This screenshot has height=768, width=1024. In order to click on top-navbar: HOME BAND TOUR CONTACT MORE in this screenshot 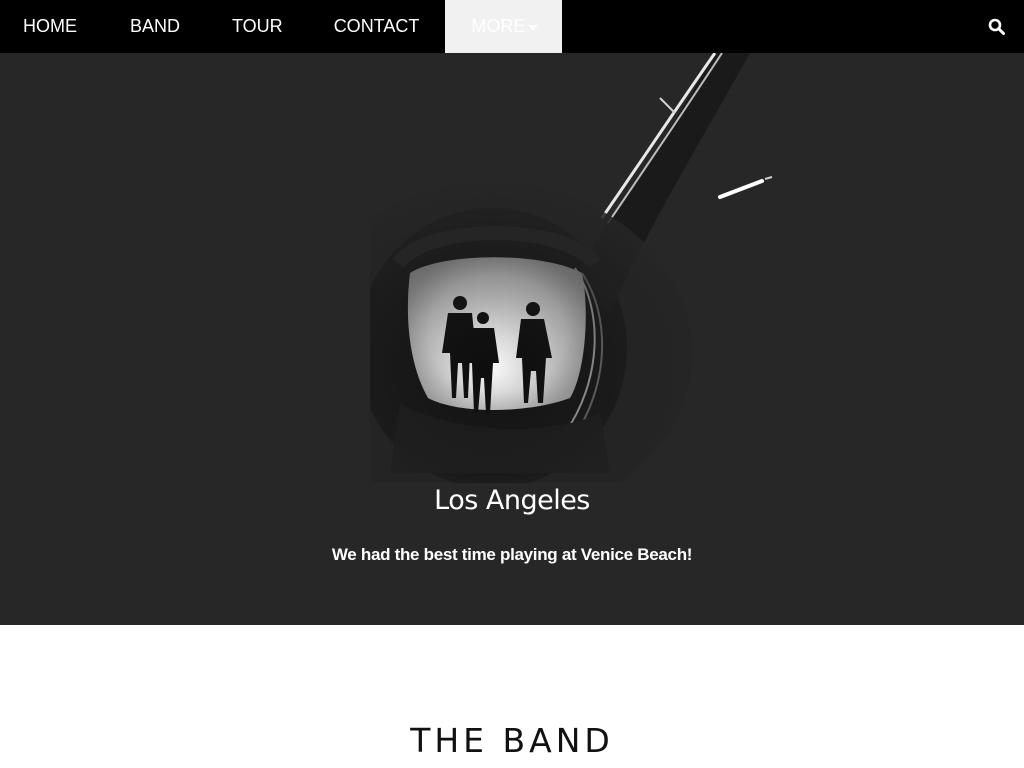, I will do `click(512, 26)`.